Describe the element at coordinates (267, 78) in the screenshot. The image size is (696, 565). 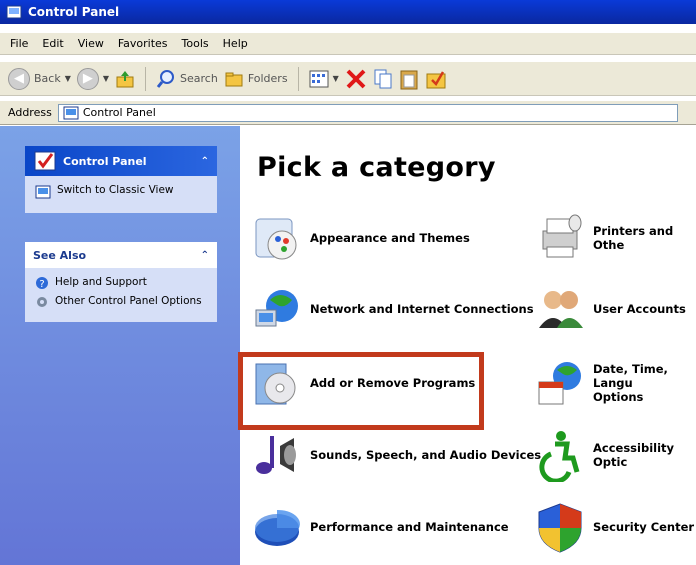
I see `folders-label: Folders` at that location.